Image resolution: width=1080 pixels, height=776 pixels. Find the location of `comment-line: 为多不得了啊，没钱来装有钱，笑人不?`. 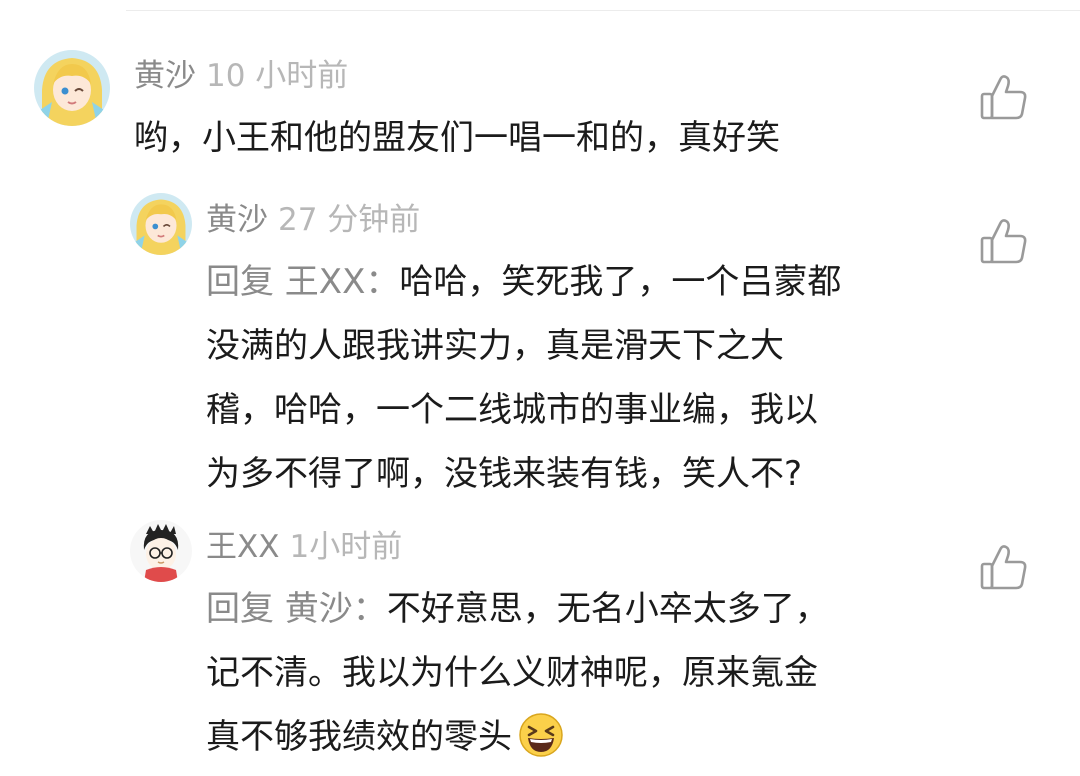

comment-line: 为多不得了啊，没钱来装有钱，笑人不? is located at coordinates (504, 474).